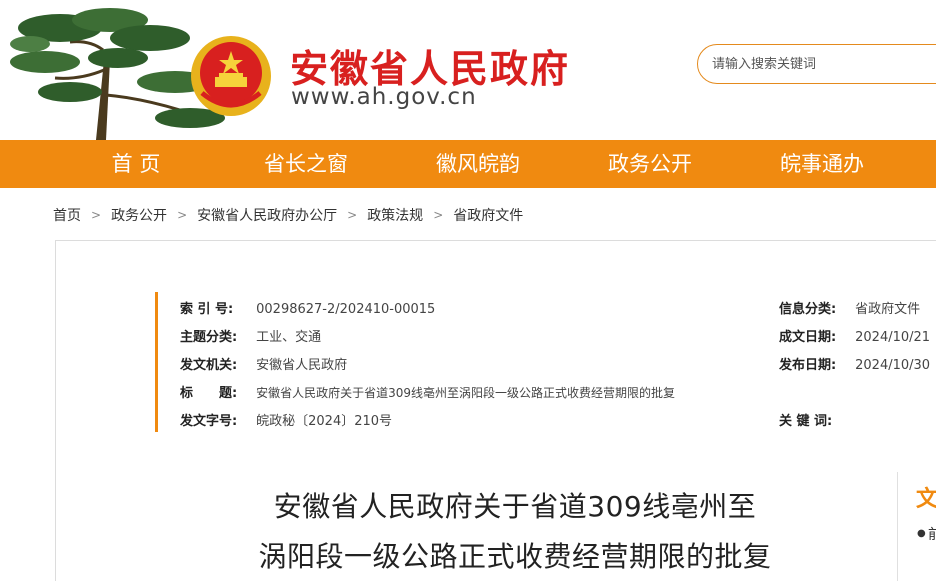 The height and width of the screenshot is (581, 936). What do you see at coordinates (806, 421) in the screenshot?
I see `meta-keywords-label: 关 键 词:` at bounding box center [806, 421].